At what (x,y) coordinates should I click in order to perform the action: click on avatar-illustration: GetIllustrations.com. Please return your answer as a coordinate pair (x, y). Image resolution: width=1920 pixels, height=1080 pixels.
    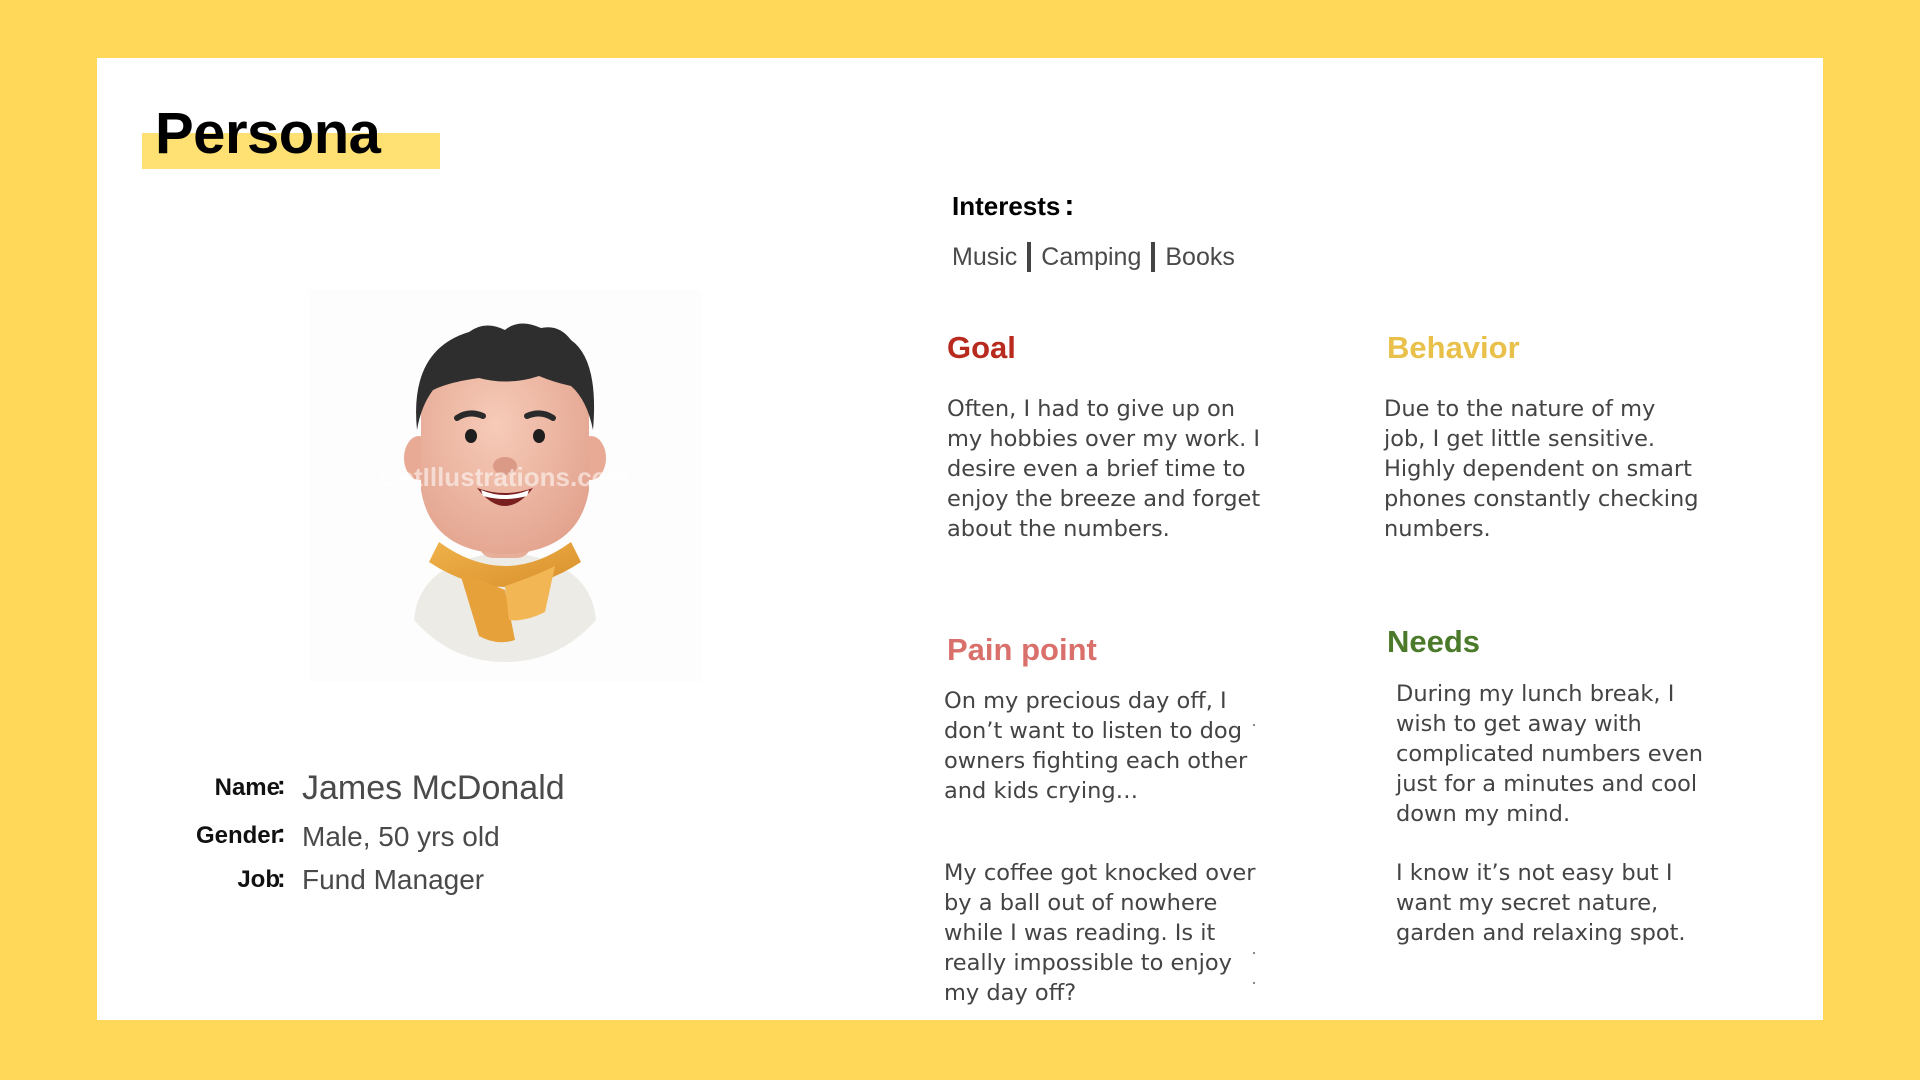
    Looking at the image, I should click on (505, 492).